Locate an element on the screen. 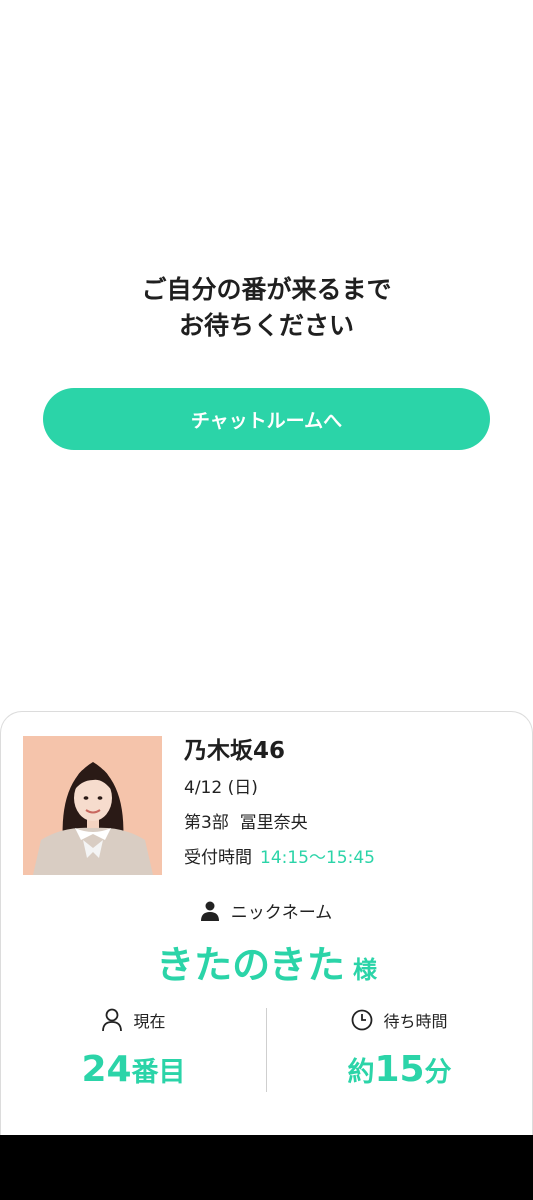 The image size is (533, 1200). queue-stats: 現在 24番目 待ち時間 約15分 is located at coordinates (266, 1050).